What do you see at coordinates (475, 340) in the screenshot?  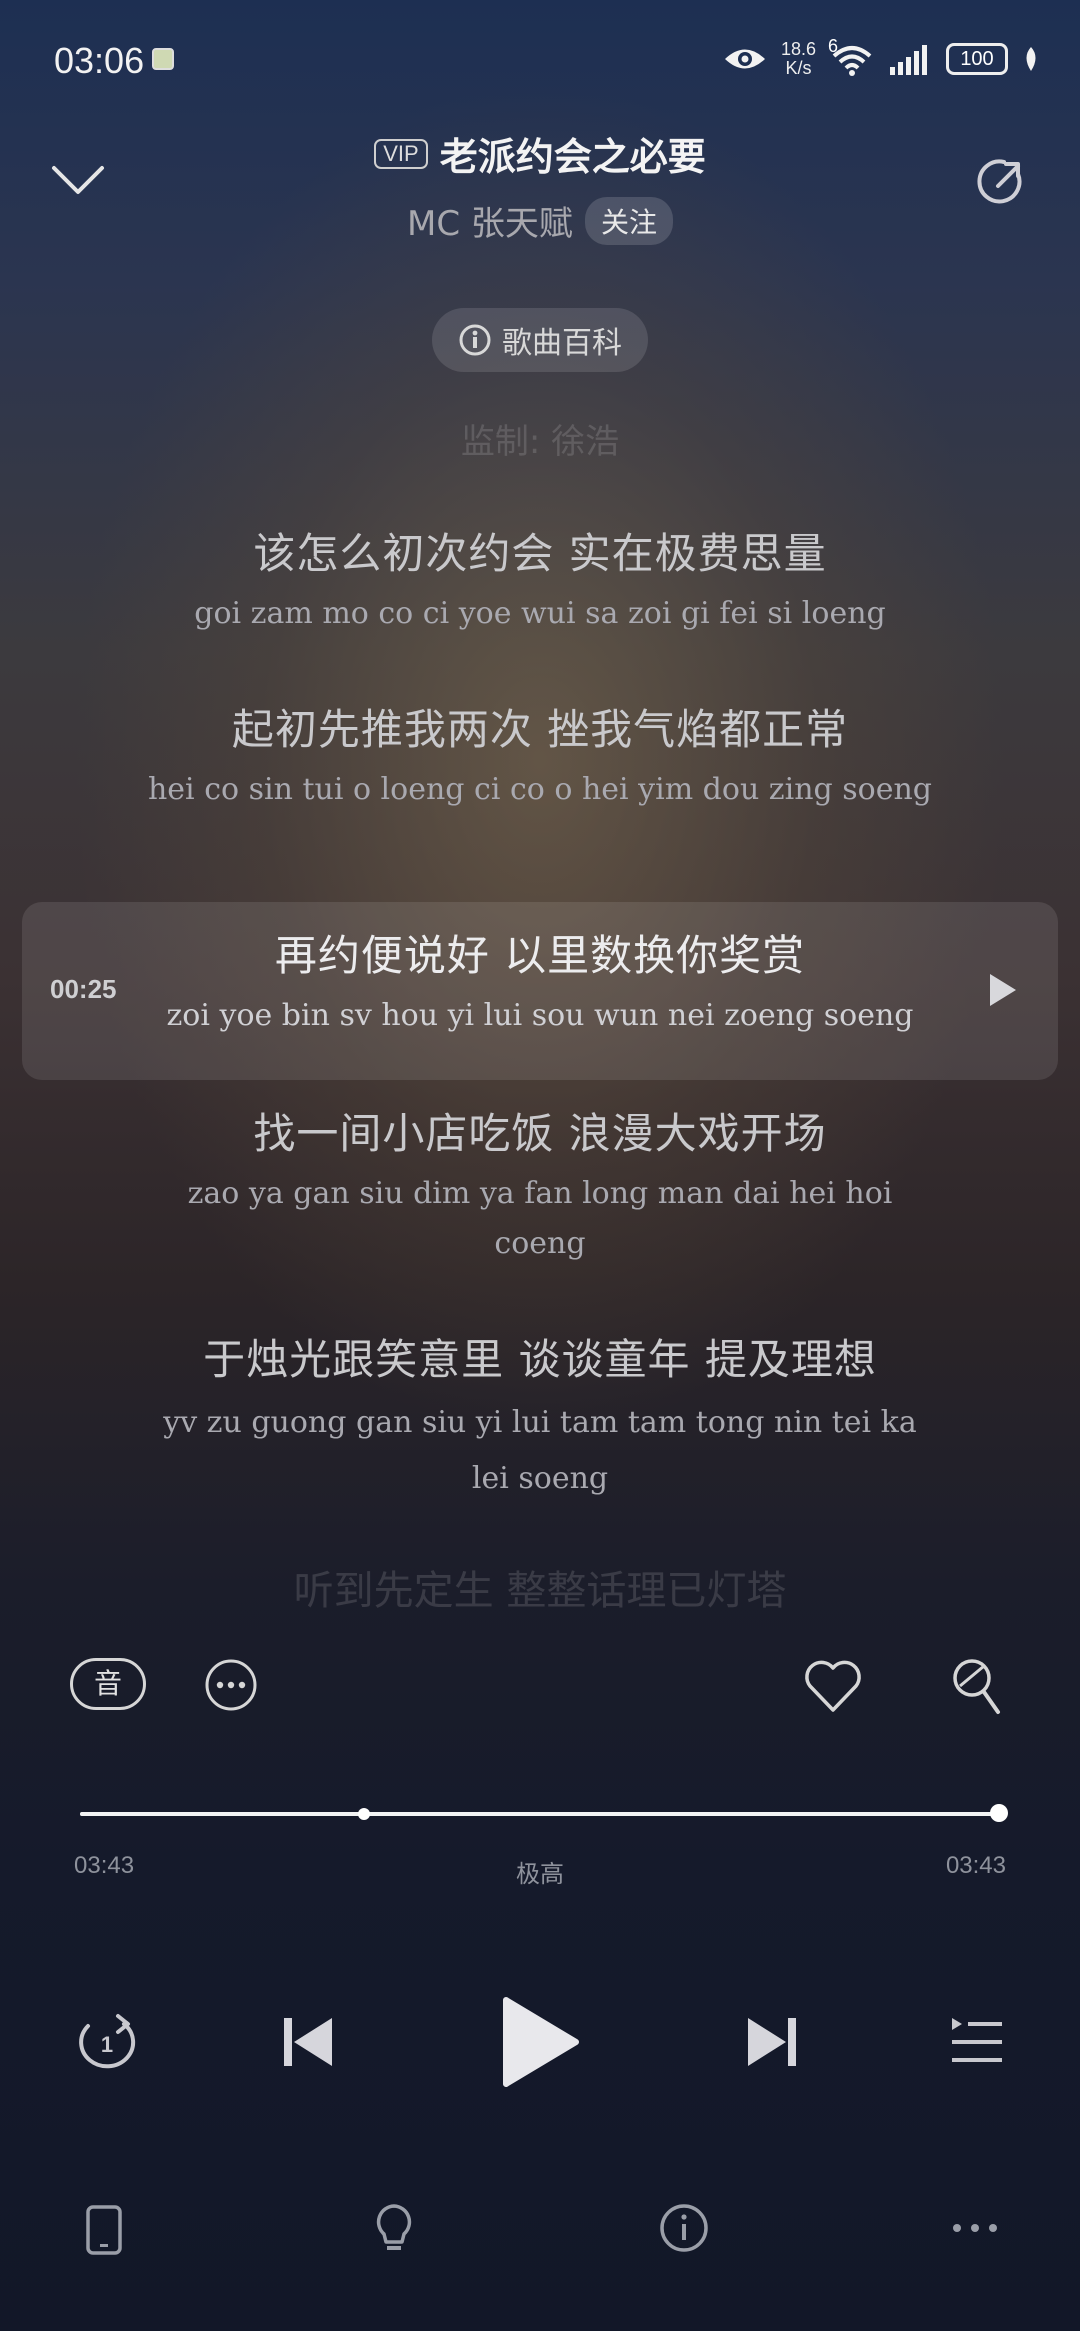 I see `info-icon` at bounding box center [475, 340].